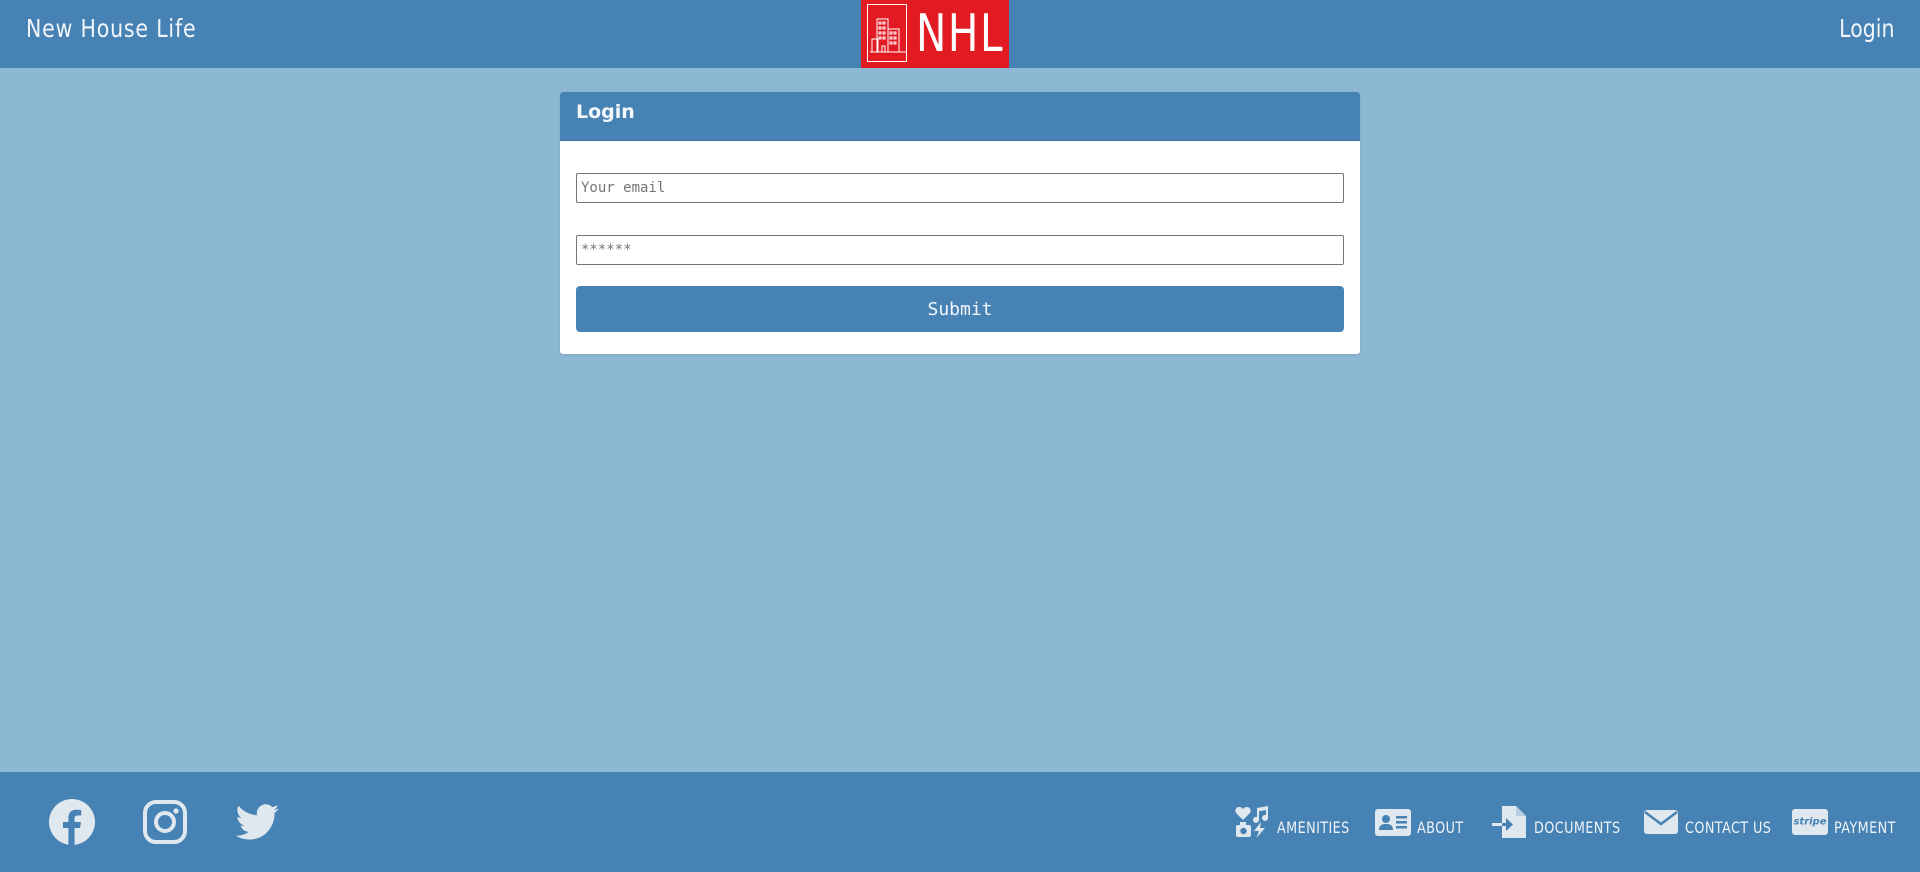 Image resolution: width=1920 pixels, height=872 pixels. I want to click on password-field, so click(960, 250).